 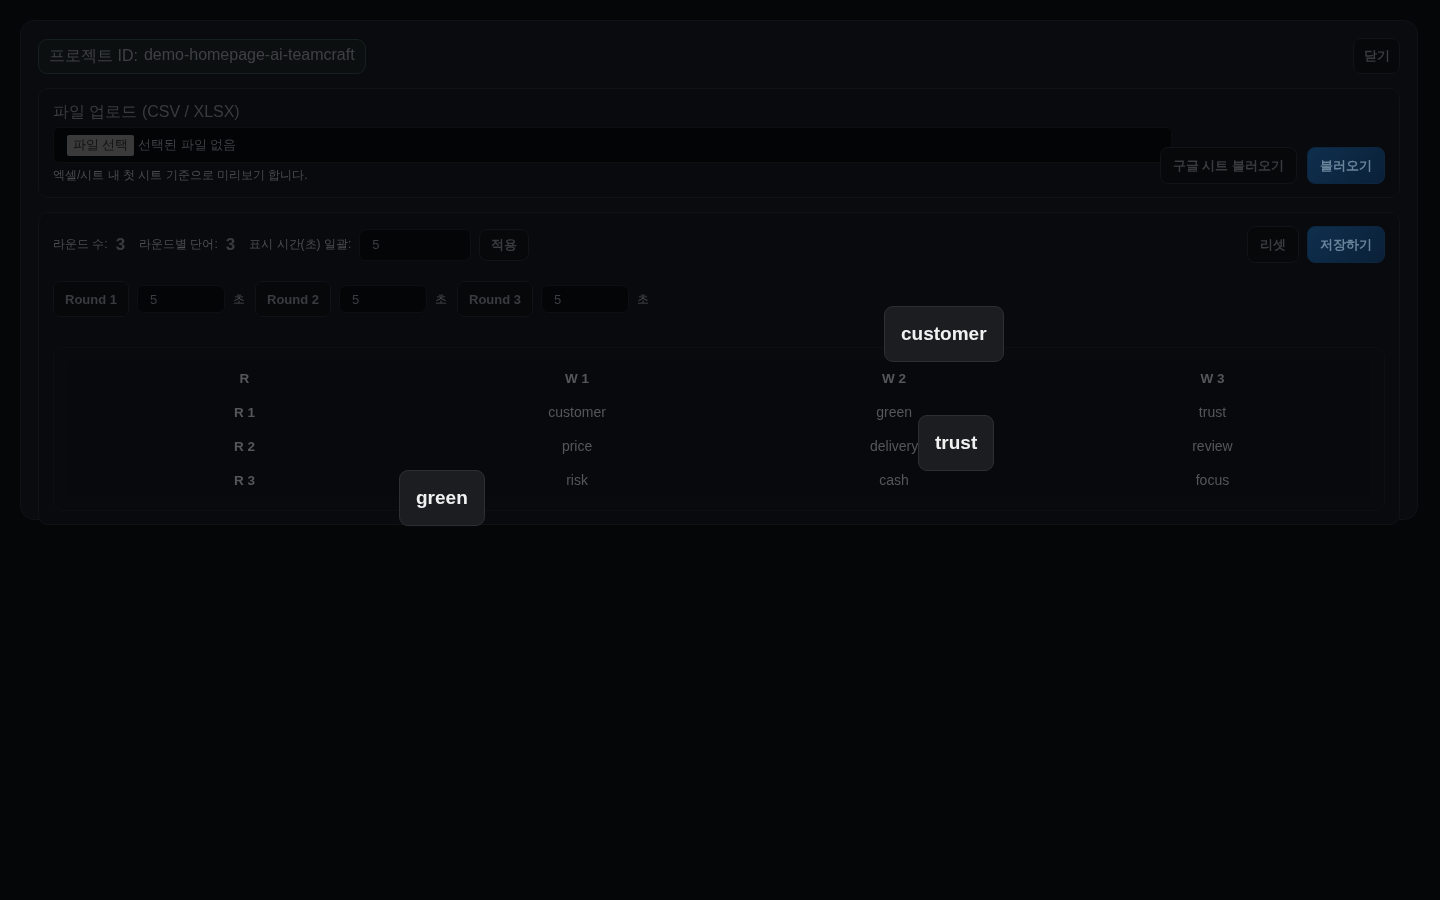 What do you see at coordinates (415, 244) in the screenshot?
I see `display-time-field: 5` at bounding box center [415, 244].